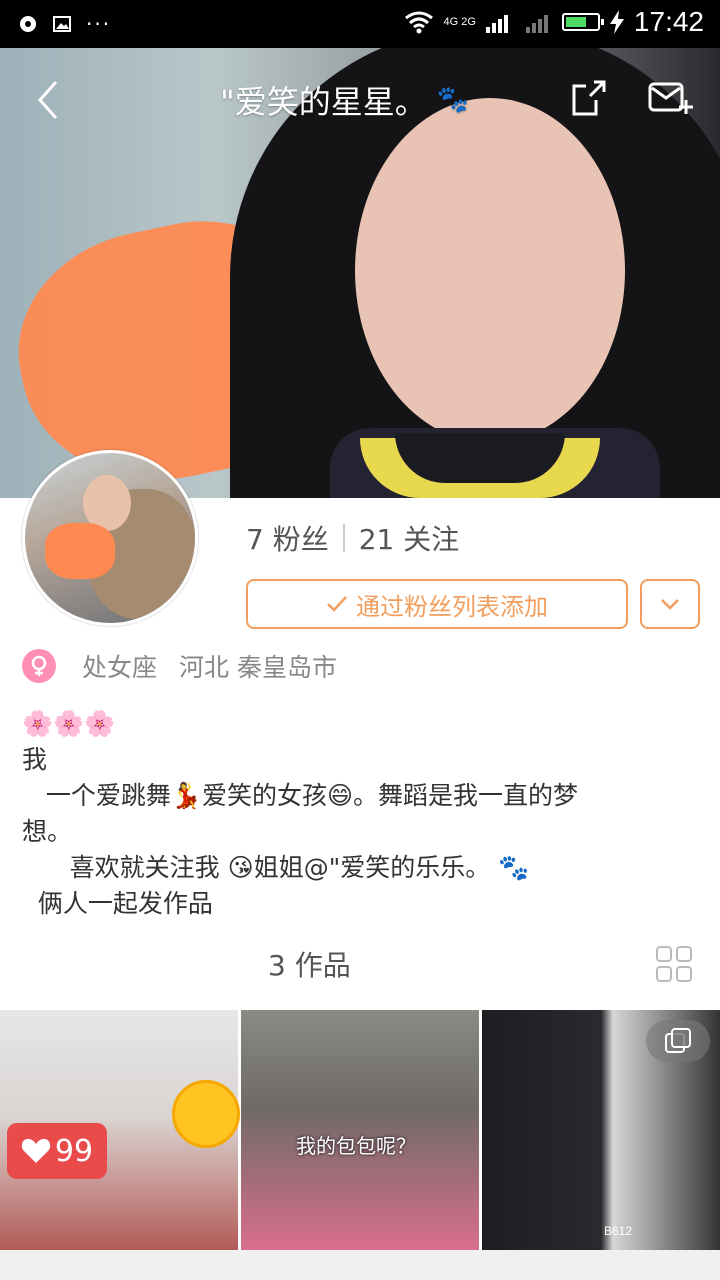 The image size is (720, 1280). Describe the element at coordinates (452, 606) in the screenshot. I see `follow-button-label: 通过粉丝列表添加` at that location.